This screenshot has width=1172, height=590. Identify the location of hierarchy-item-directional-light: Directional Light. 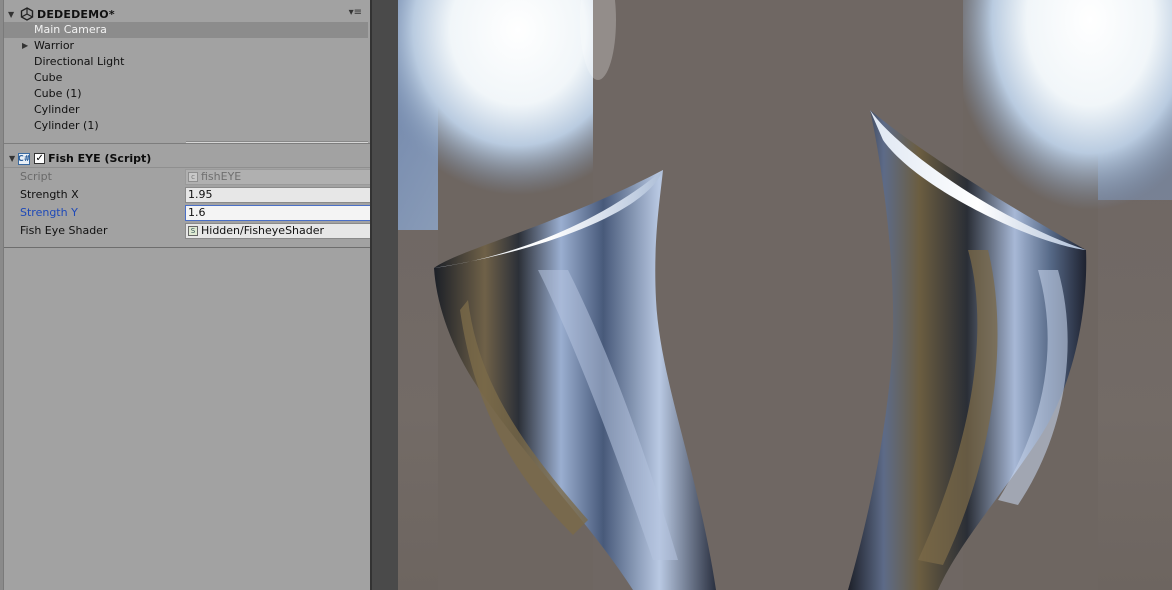
(186, 62).